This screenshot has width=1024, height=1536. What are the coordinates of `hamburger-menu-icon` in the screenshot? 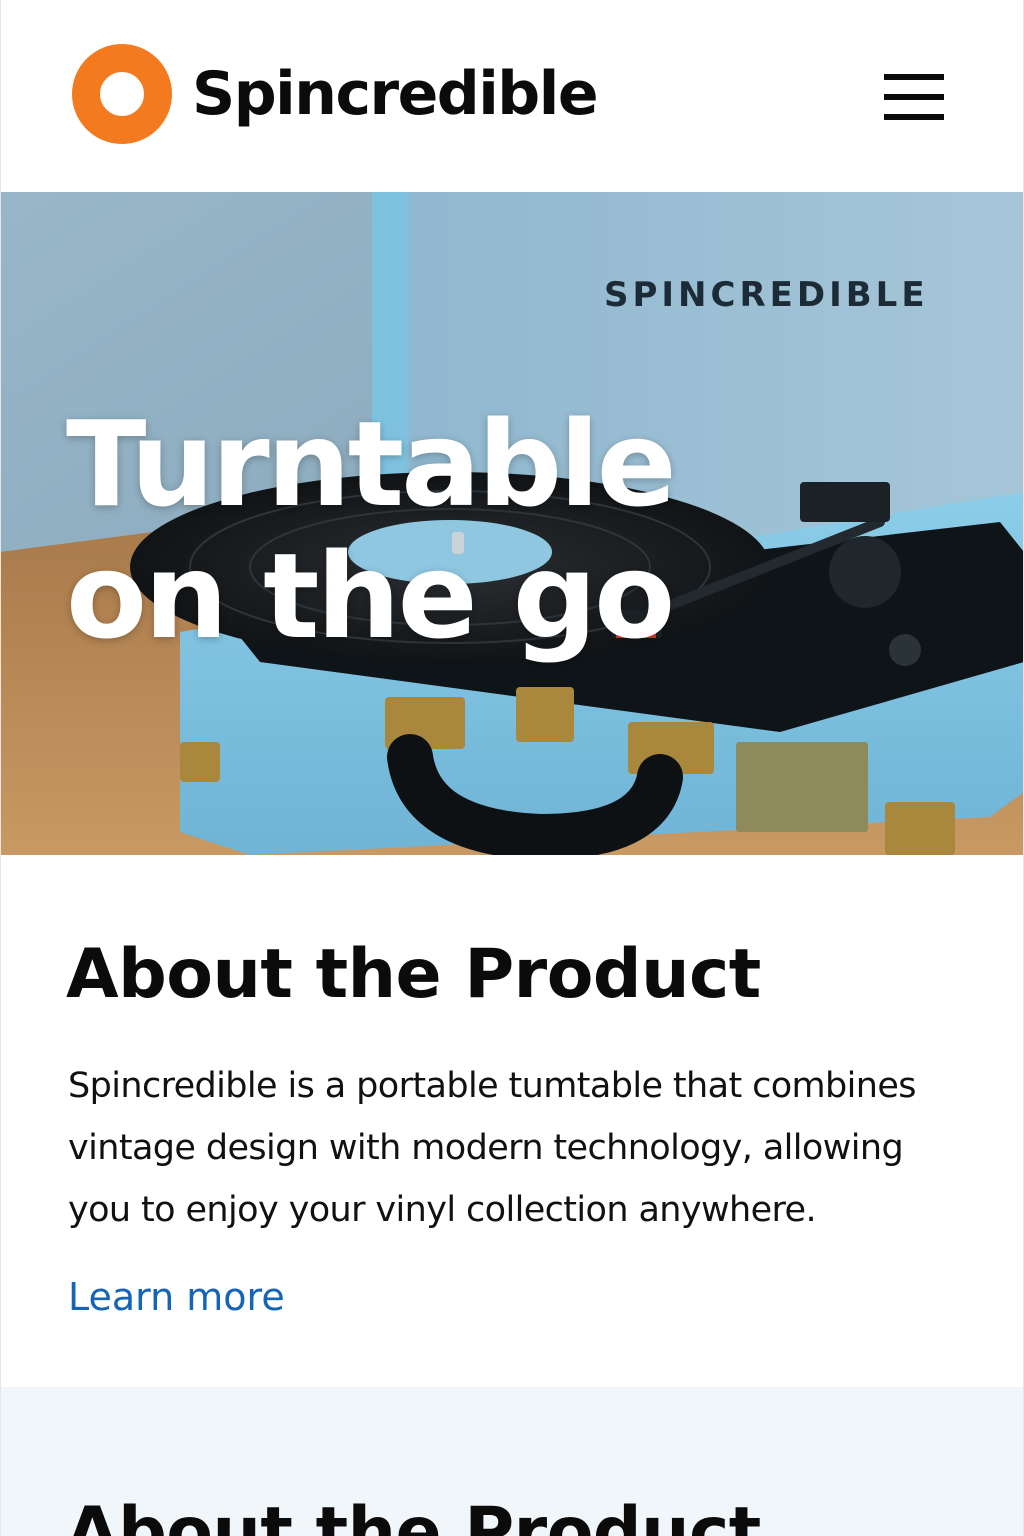 It's located at (914, 97).